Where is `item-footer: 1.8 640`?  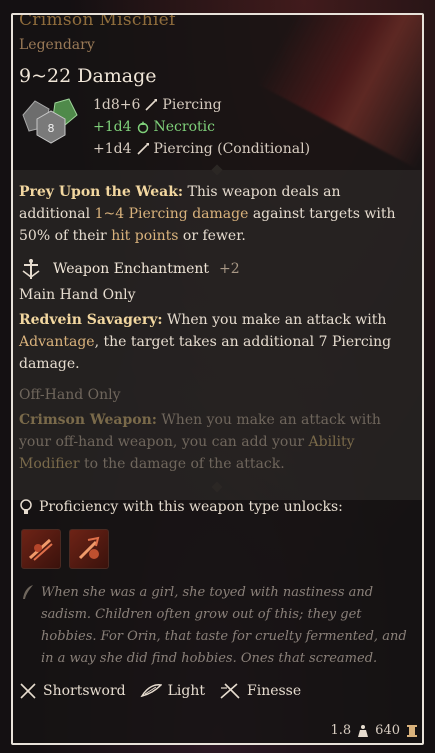 item-footer: 1.8 640 is located at coordinates (374, 730).